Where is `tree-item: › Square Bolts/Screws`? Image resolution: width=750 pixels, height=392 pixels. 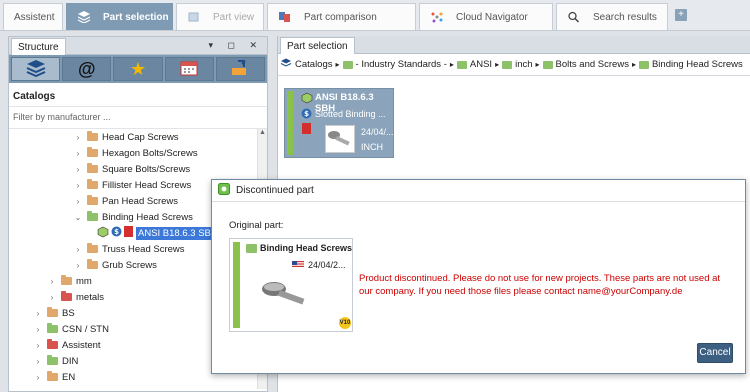
tree-item: › Square Bolts/Screws is located at coordinates (131, 169).